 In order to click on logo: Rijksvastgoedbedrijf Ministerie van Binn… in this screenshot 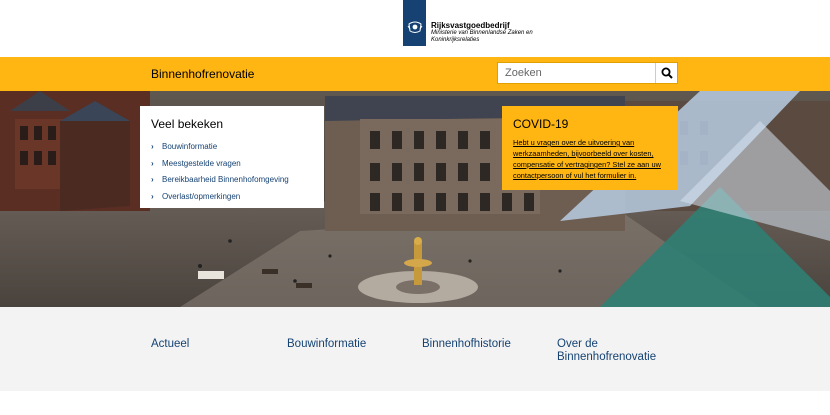, I will do `click(468, 23)`.